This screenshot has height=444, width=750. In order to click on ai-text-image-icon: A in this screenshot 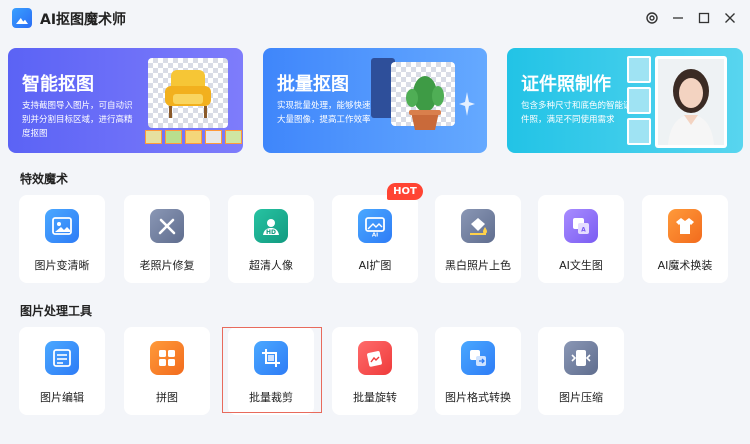, I will do `click(581, 226)`.